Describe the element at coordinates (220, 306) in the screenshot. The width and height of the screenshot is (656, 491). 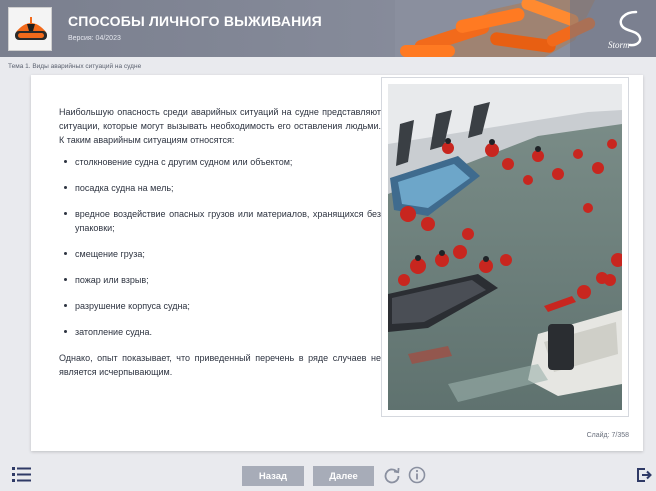
I see `list-item: разрушение корпуса судна;` at that location.